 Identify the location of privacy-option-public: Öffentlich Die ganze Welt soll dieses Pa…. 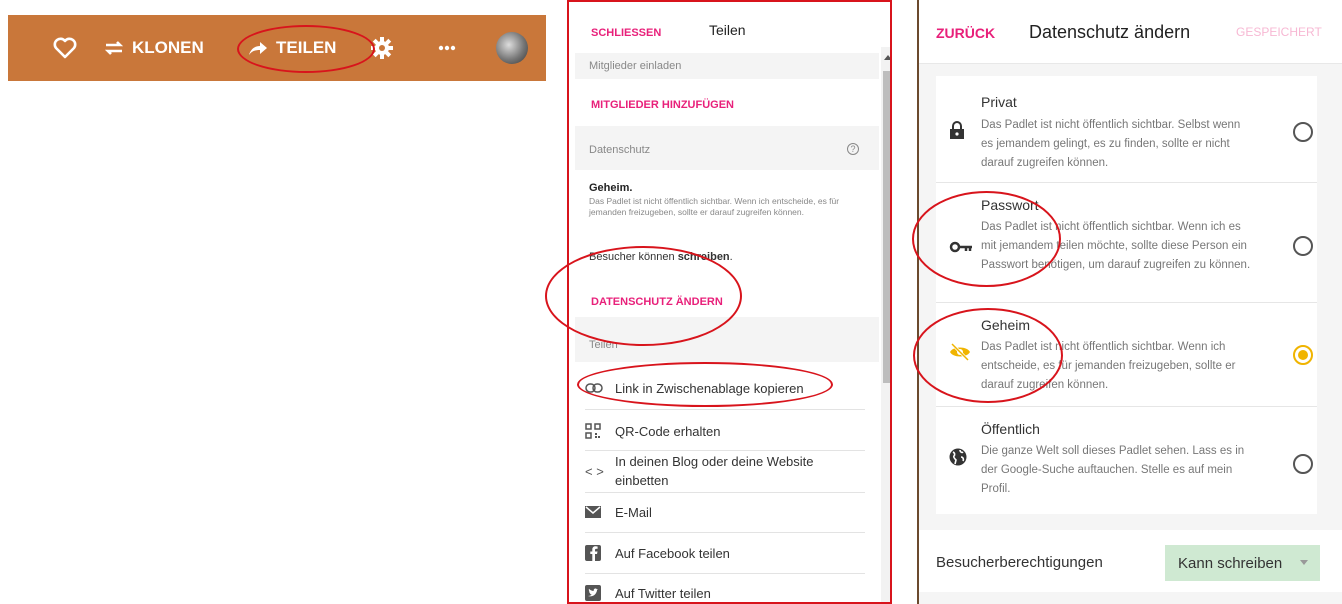
(1126, 460).